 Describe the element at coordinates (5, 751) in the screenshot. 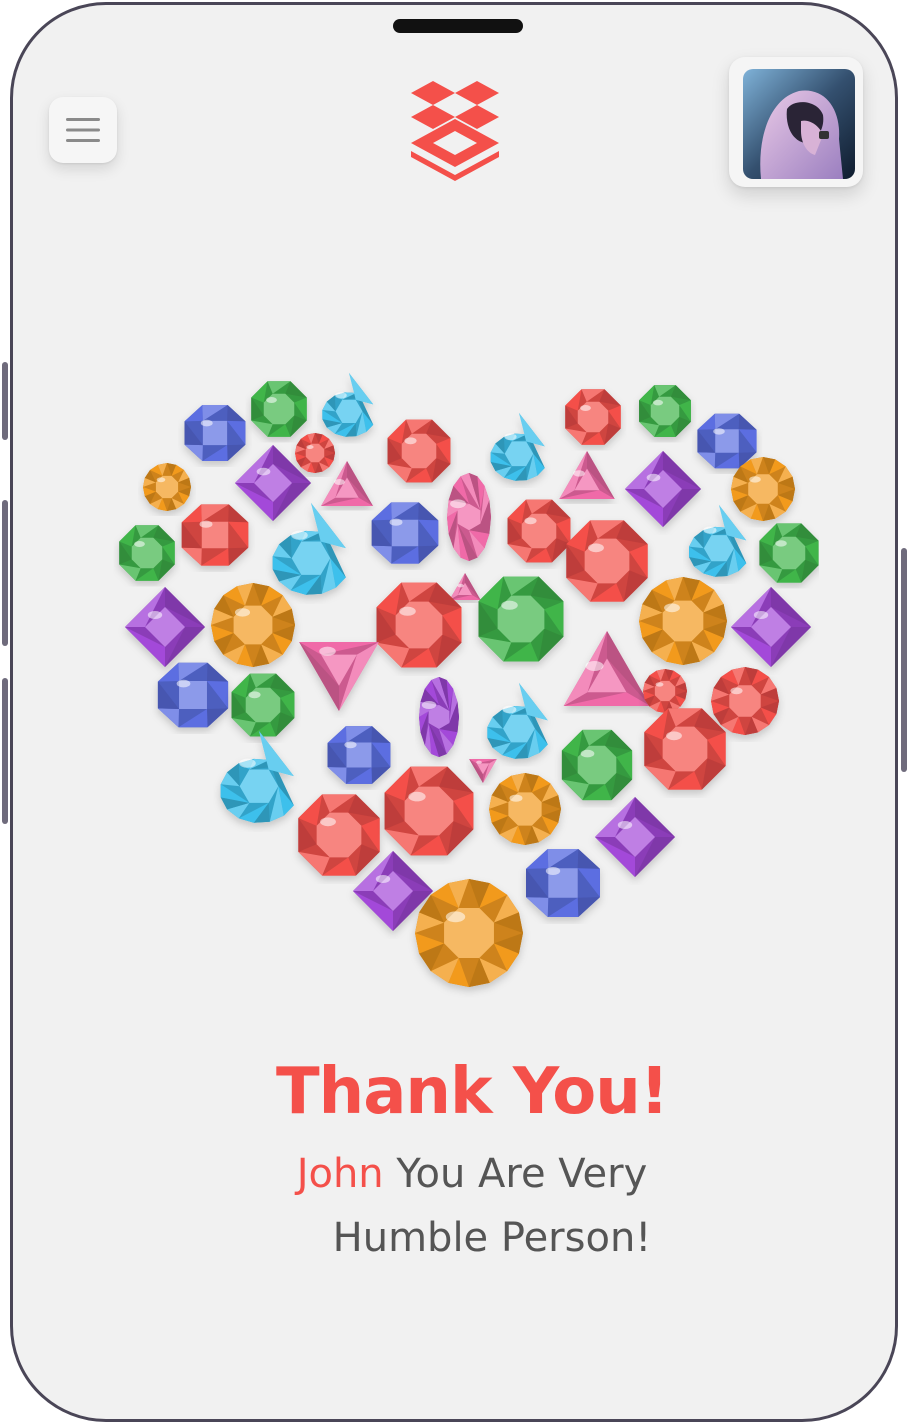

I see `side-button-volume-down` at that location.